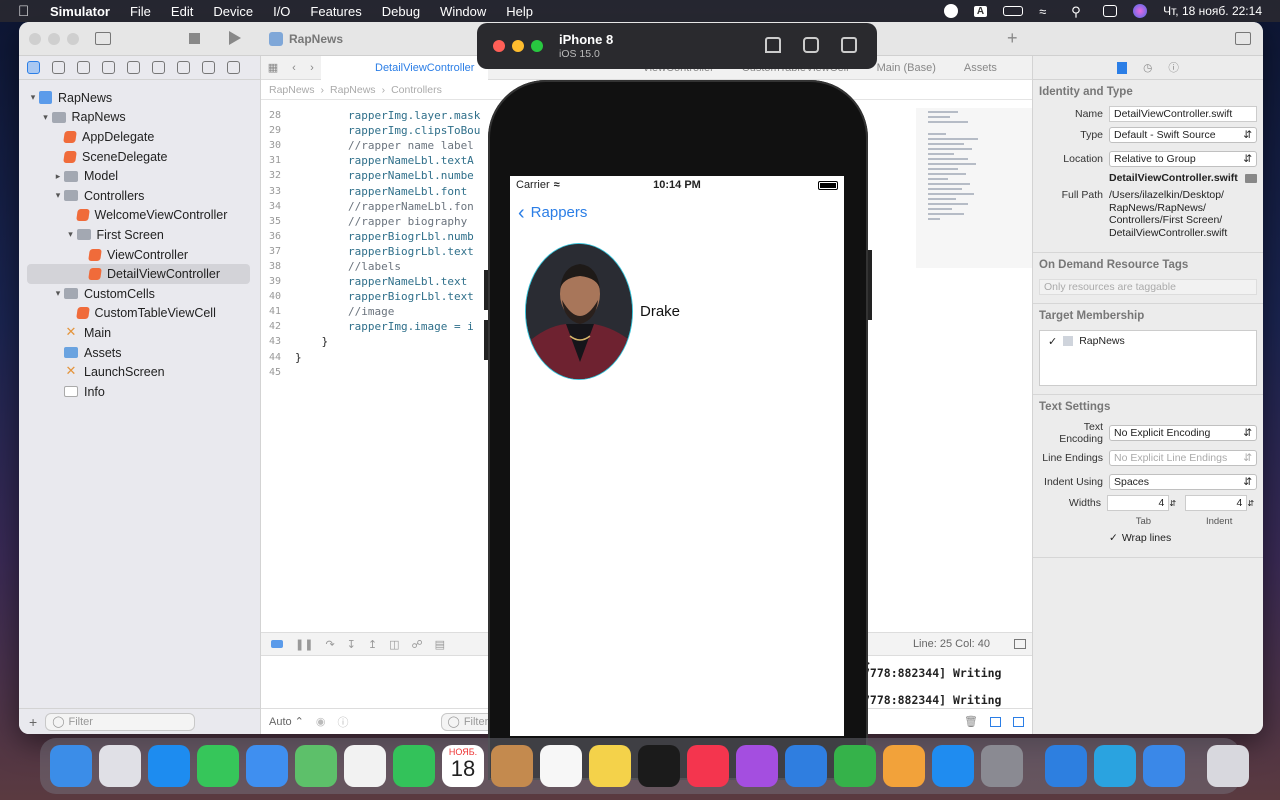 The height and width of the screenshot is (800, 1280). I want to click on xcode-icon, so click(1066, 766).